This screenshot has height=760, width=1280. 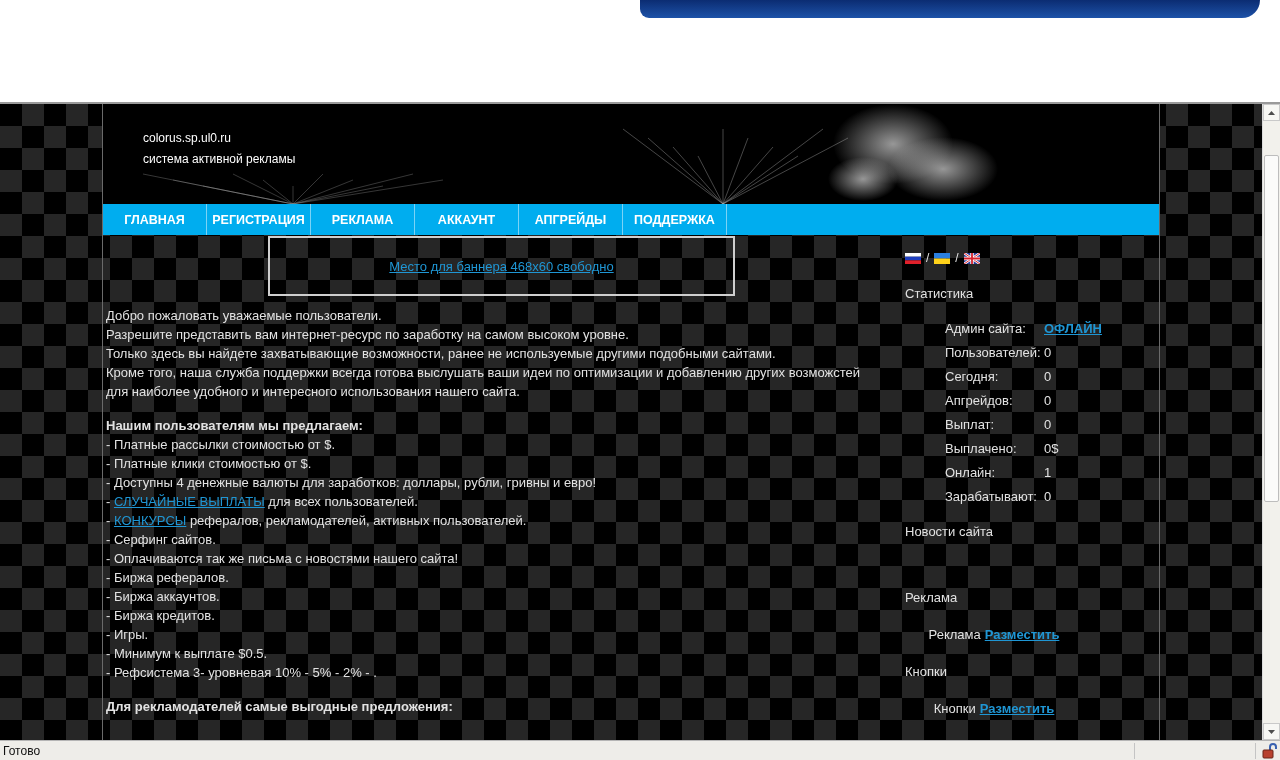 What do you see at coordinates (209, 464) in the screenshot?
I see `offer-item: - Платные клики стоимостью от $.` at bounding box center [209, 464].